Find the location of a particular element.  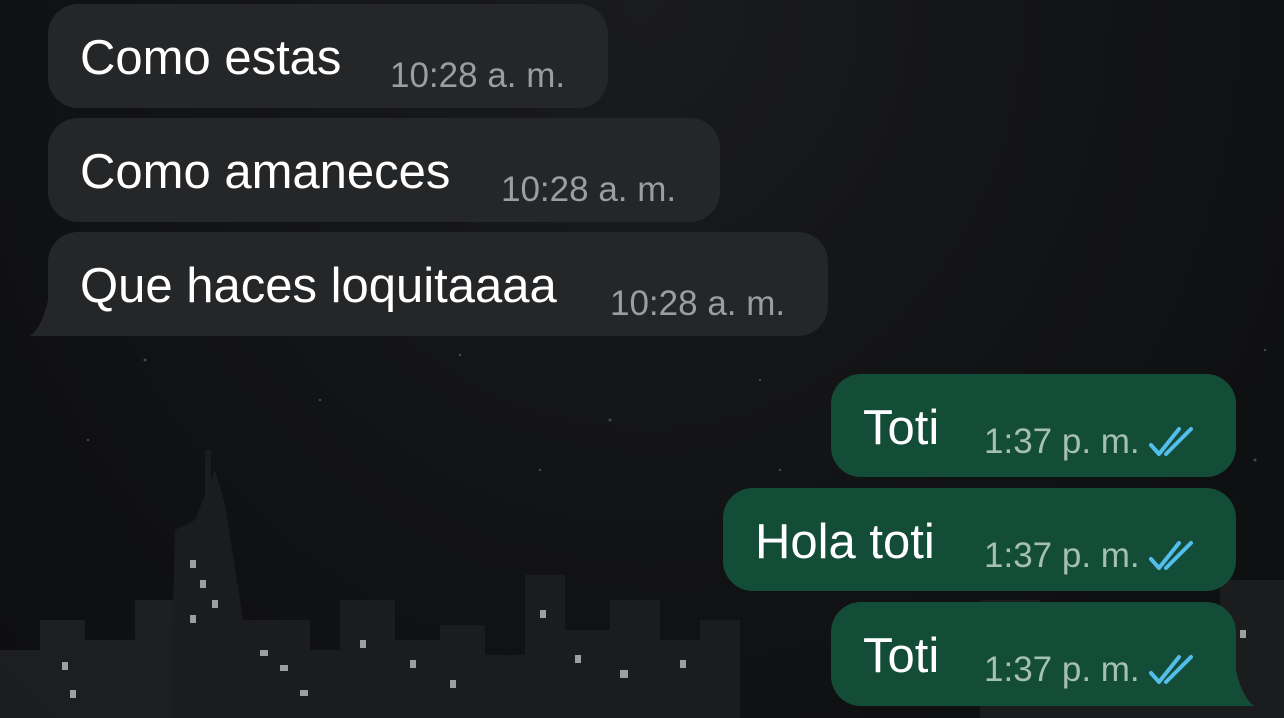

message-bubble-outgoing: Hola toti 1:37 p. m. is located at coordinates (979, 539).